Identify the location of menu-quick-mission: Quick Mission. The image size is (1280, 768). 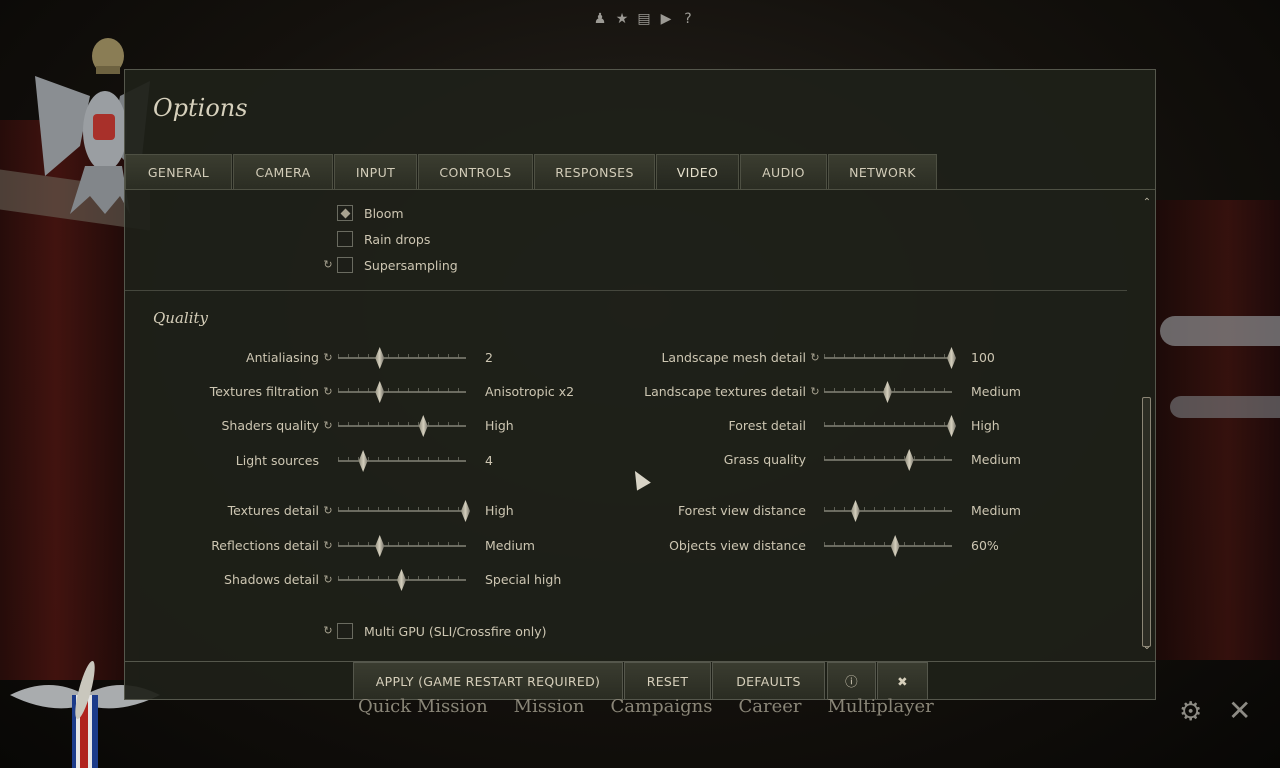
(423, 706).